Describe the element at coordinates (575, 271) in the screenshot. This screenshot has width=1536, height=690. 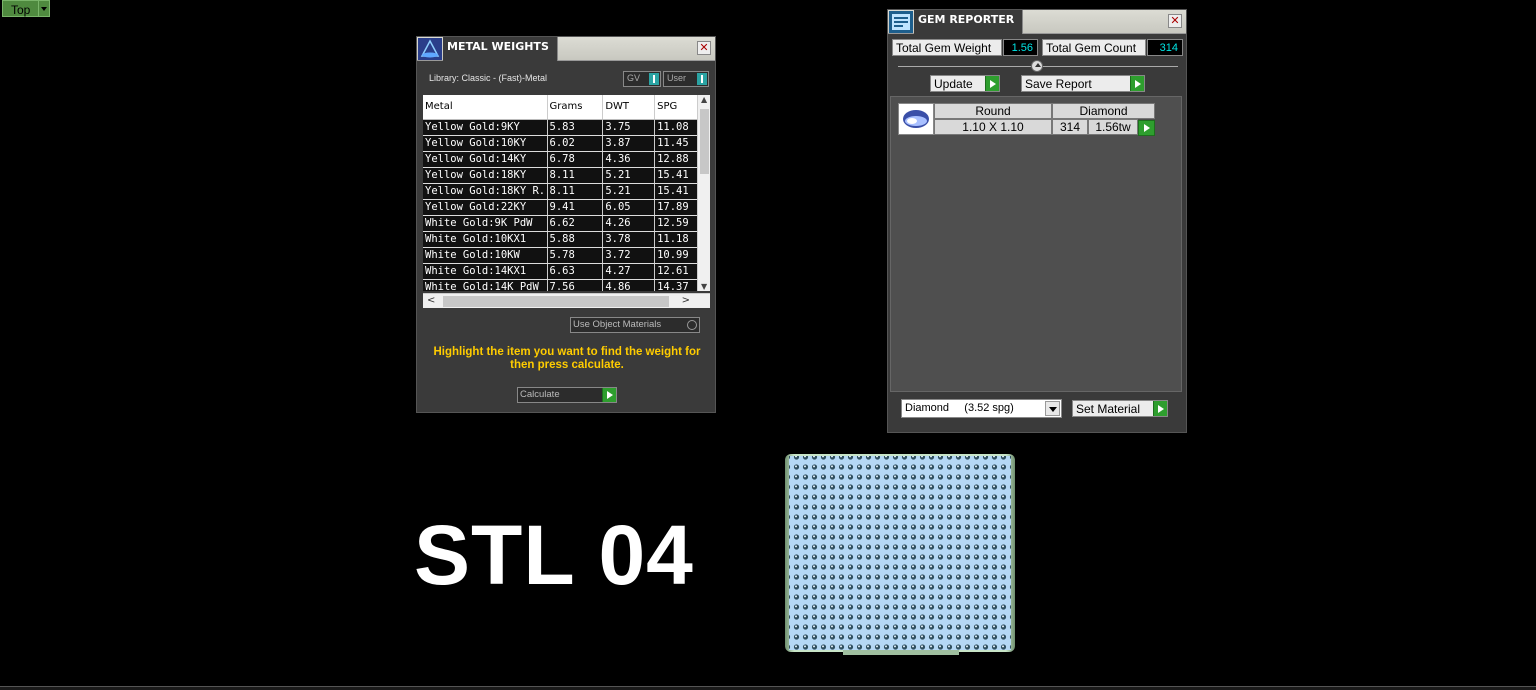
I see `table-cell: 6.63` at that location.